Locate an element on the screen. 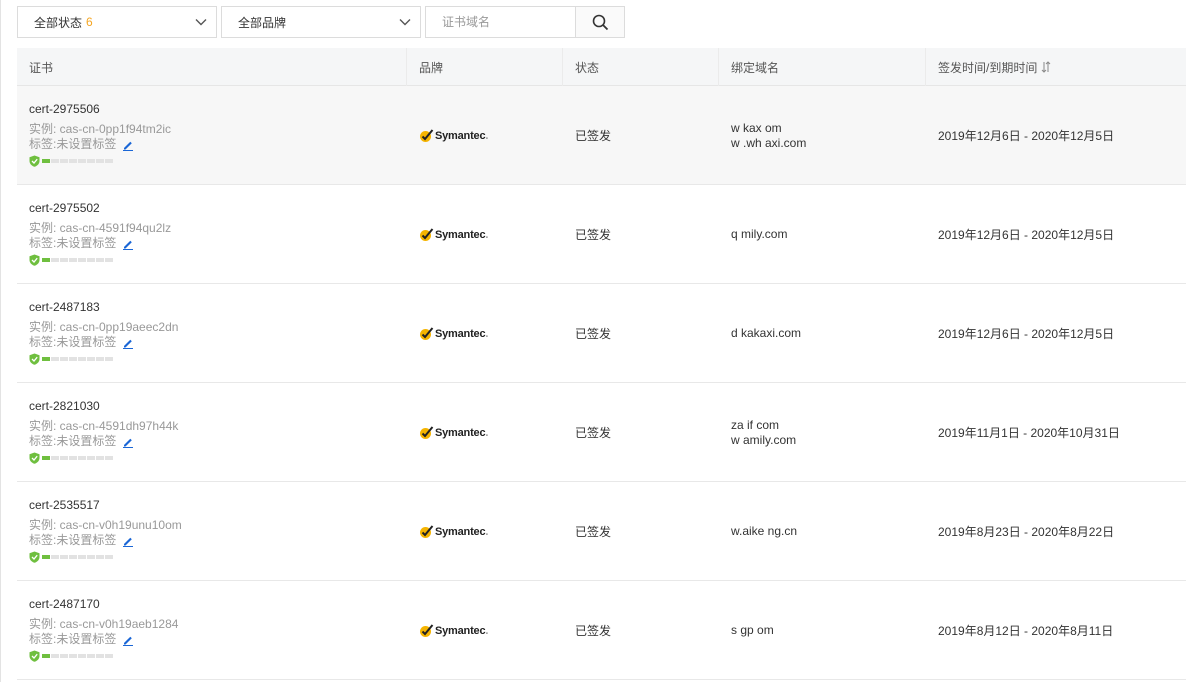 This screenshot has width=1186, height=682. cert-instance: 实例: cas-cn-0pp19aeec2dn is located at coordinates (104, 327).